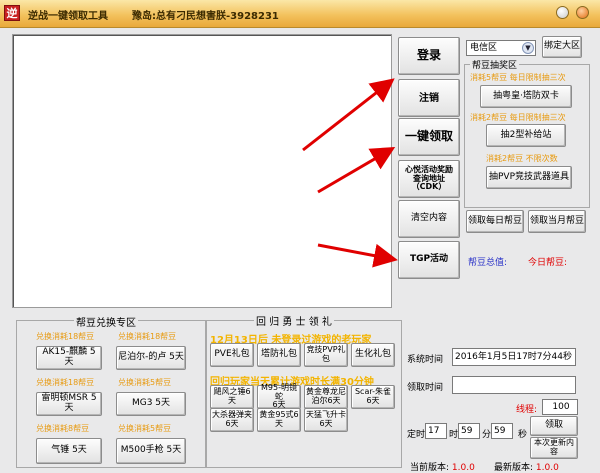 The height and width of the screenshot is (473, 600). What do you see at coordinates (232, 420) in the screenshot?
I see `gift-button: 大杀器弹夹 6天` at bounding box center [232, 420].